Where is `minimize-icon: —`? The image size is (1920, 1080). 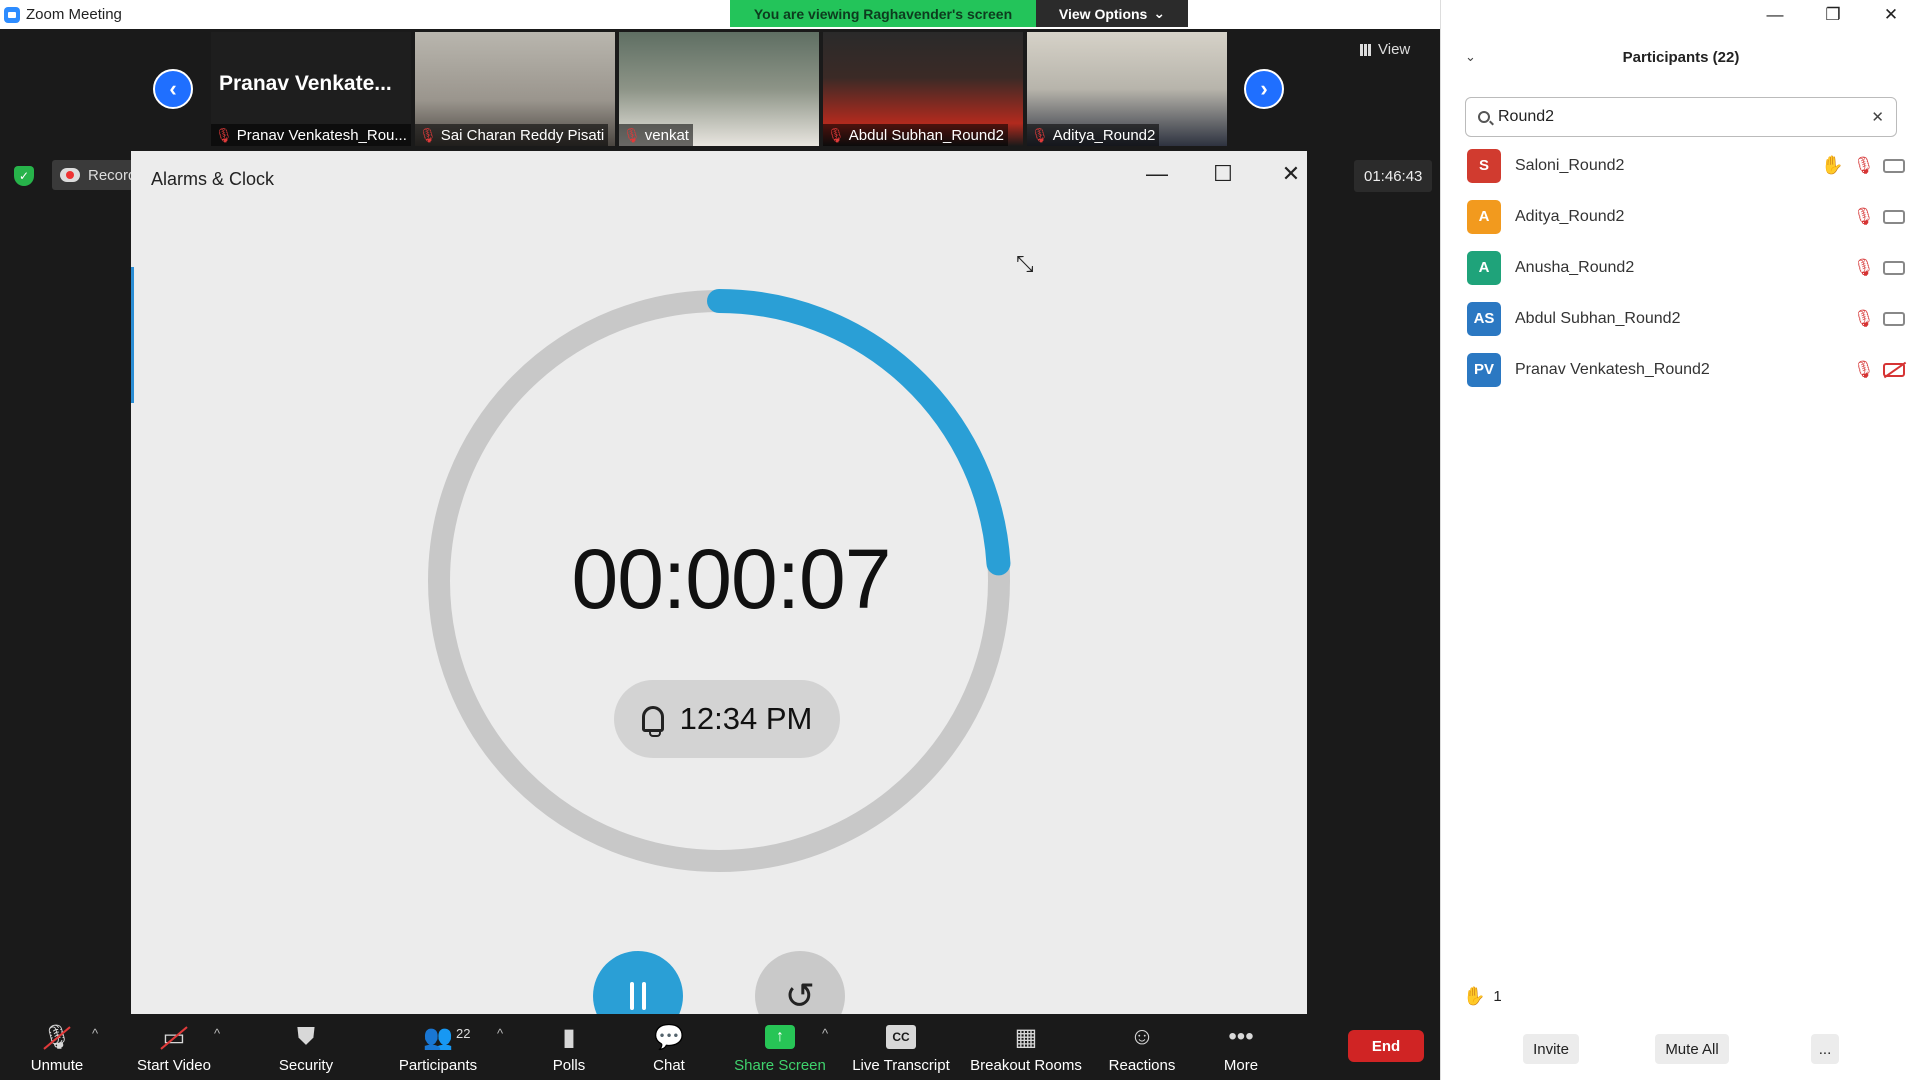
minimize-icon: — is located at coordinates (1157, 173).